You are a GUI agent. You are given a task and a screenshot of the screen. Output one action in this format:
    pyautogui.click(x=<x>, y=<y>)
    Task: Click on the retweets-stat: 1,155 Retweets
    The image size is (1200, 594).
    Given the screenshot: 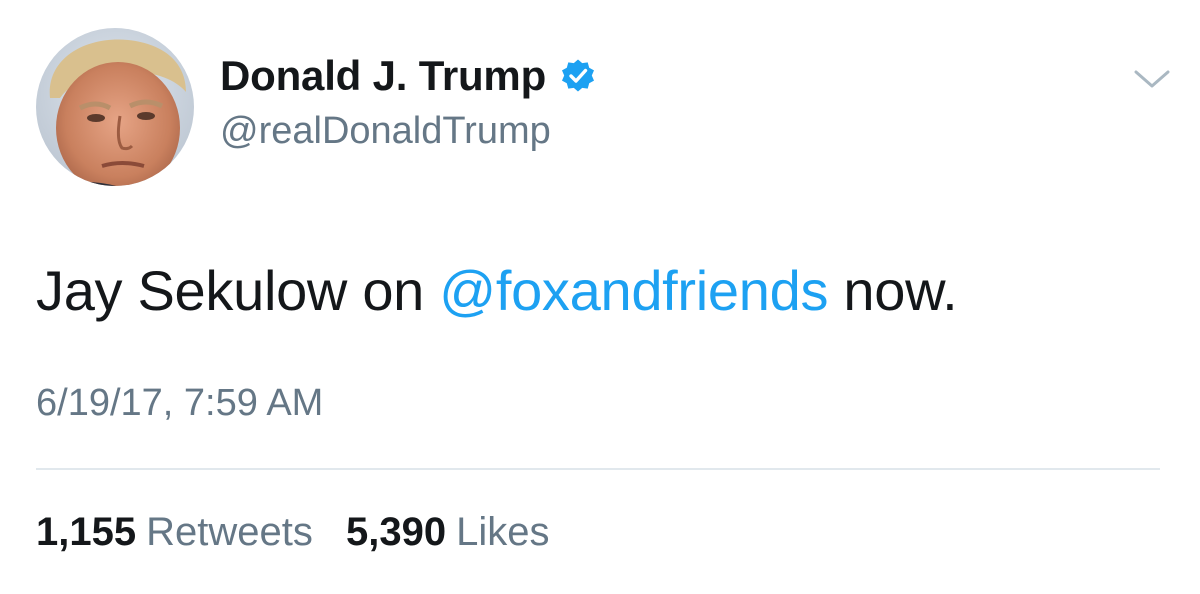 What is the action you would take?
    pyautogui.click(x=174, y=532)
    